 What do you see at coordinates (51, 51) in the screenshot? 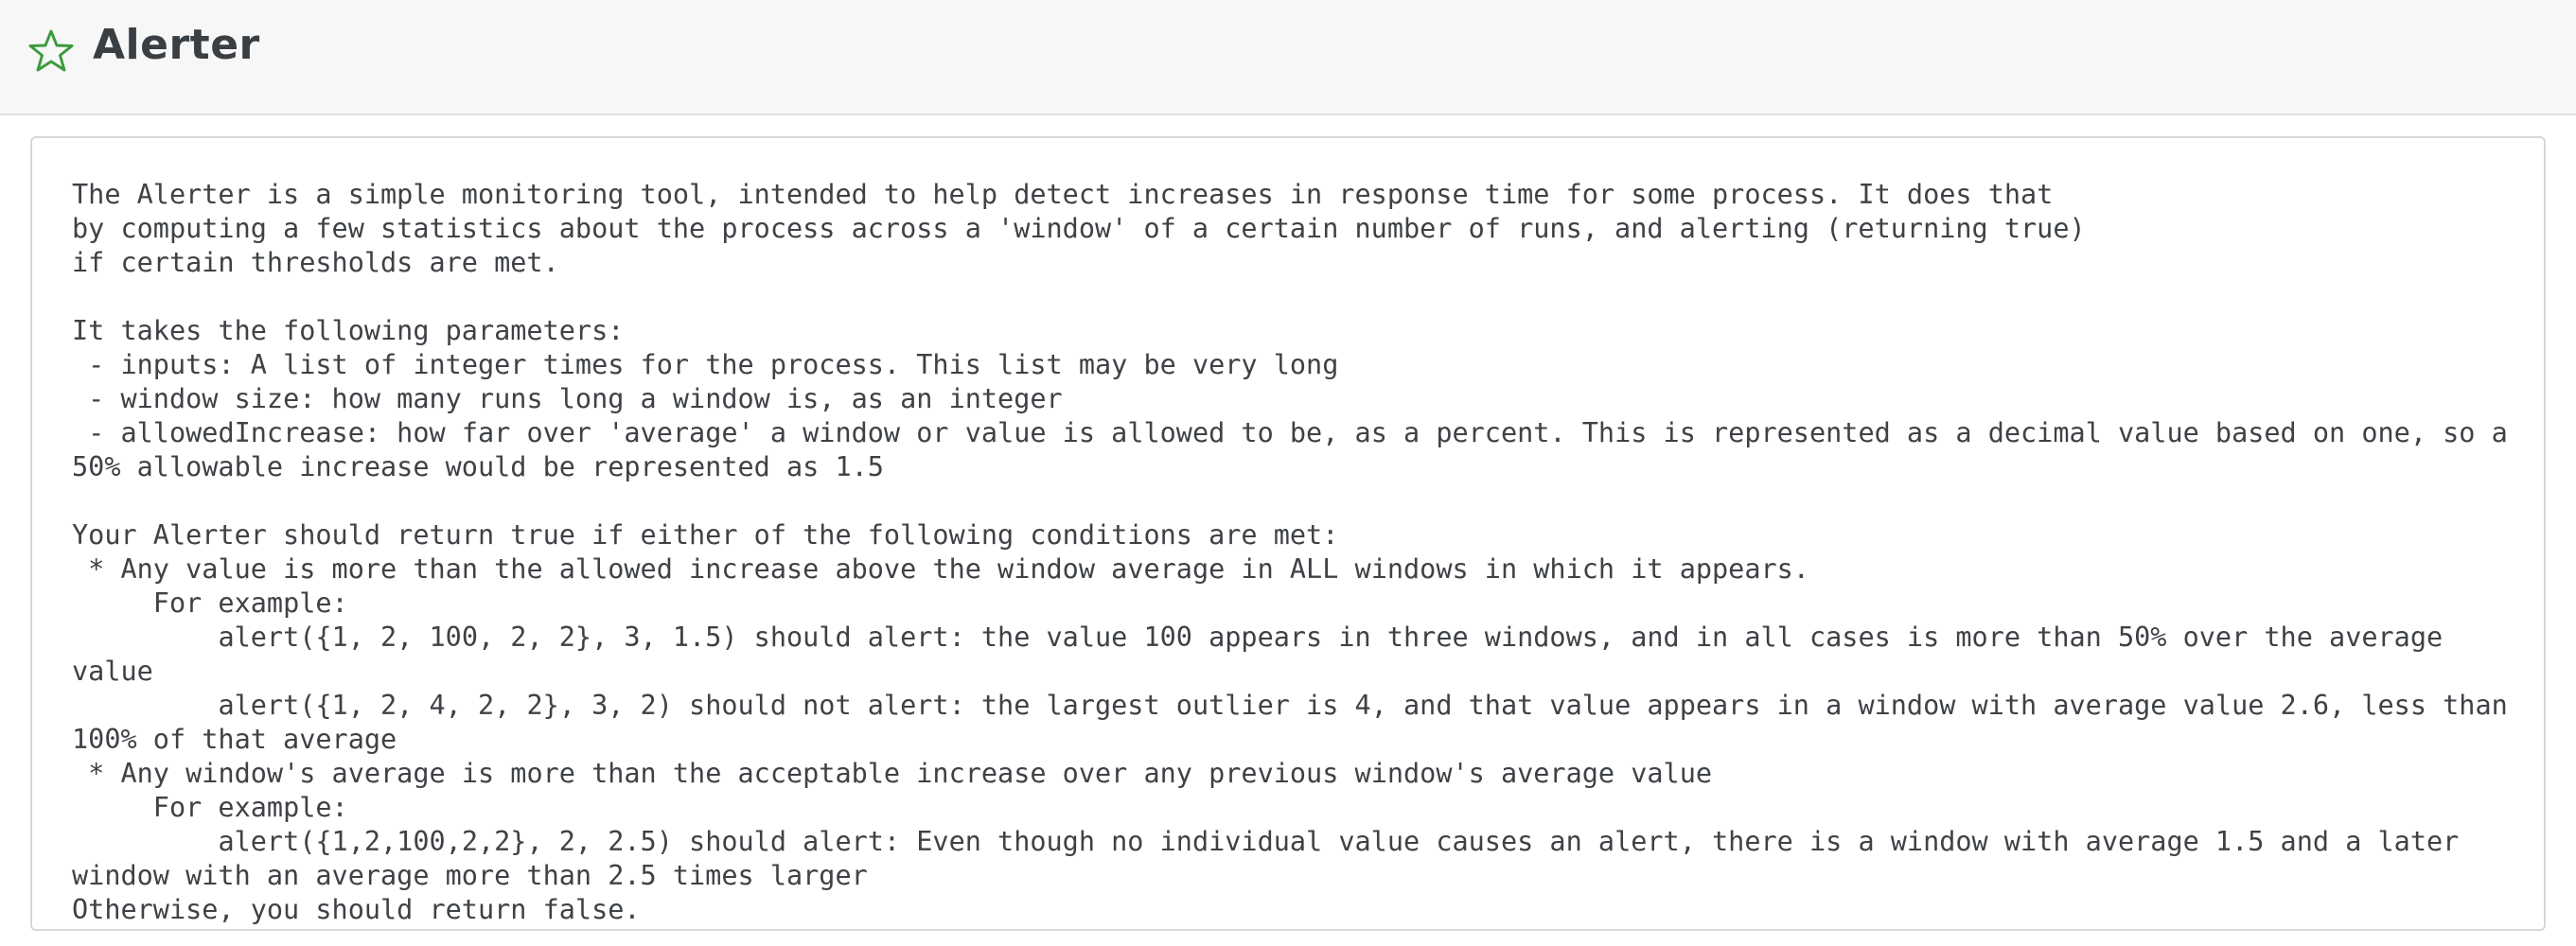
I see `star-outline-icon` at bounding box center [51, 51].